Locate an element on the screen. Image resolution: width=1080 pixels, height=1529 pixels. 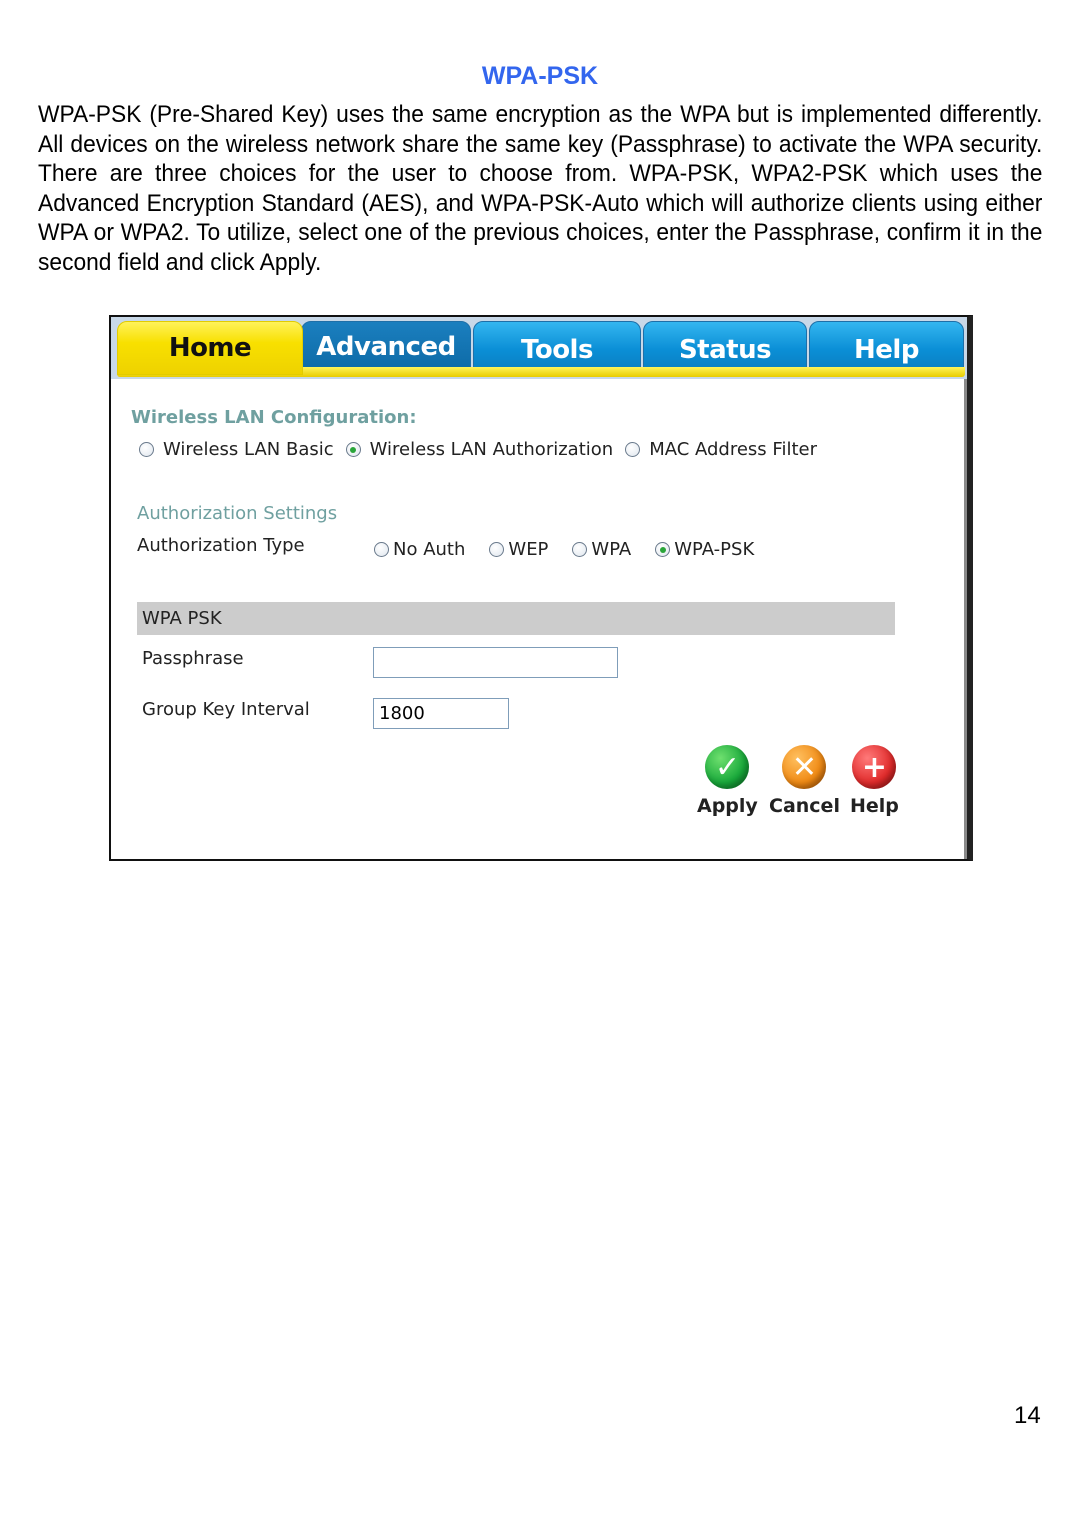
tab-help-label: Help is located at coordinates (886, 350).